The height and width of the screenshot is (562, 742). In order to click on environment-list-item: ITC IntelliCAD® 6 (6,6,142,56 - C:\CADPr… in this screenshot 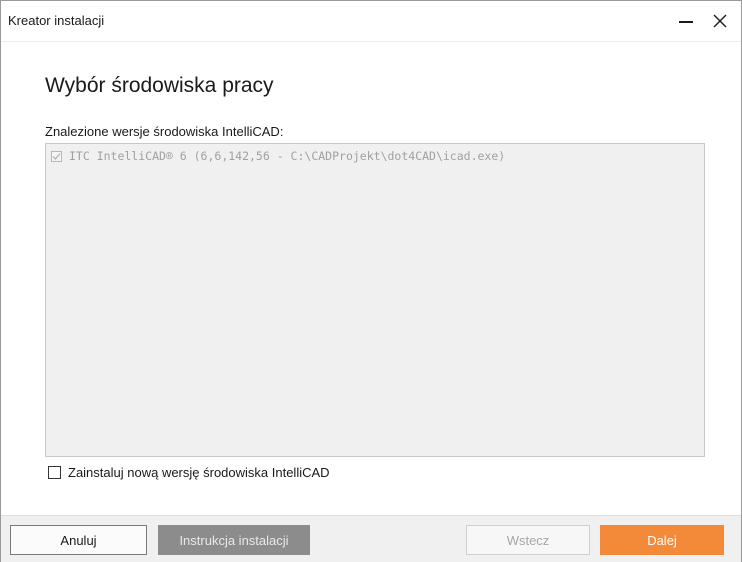, I will do `click(278, 156)`.